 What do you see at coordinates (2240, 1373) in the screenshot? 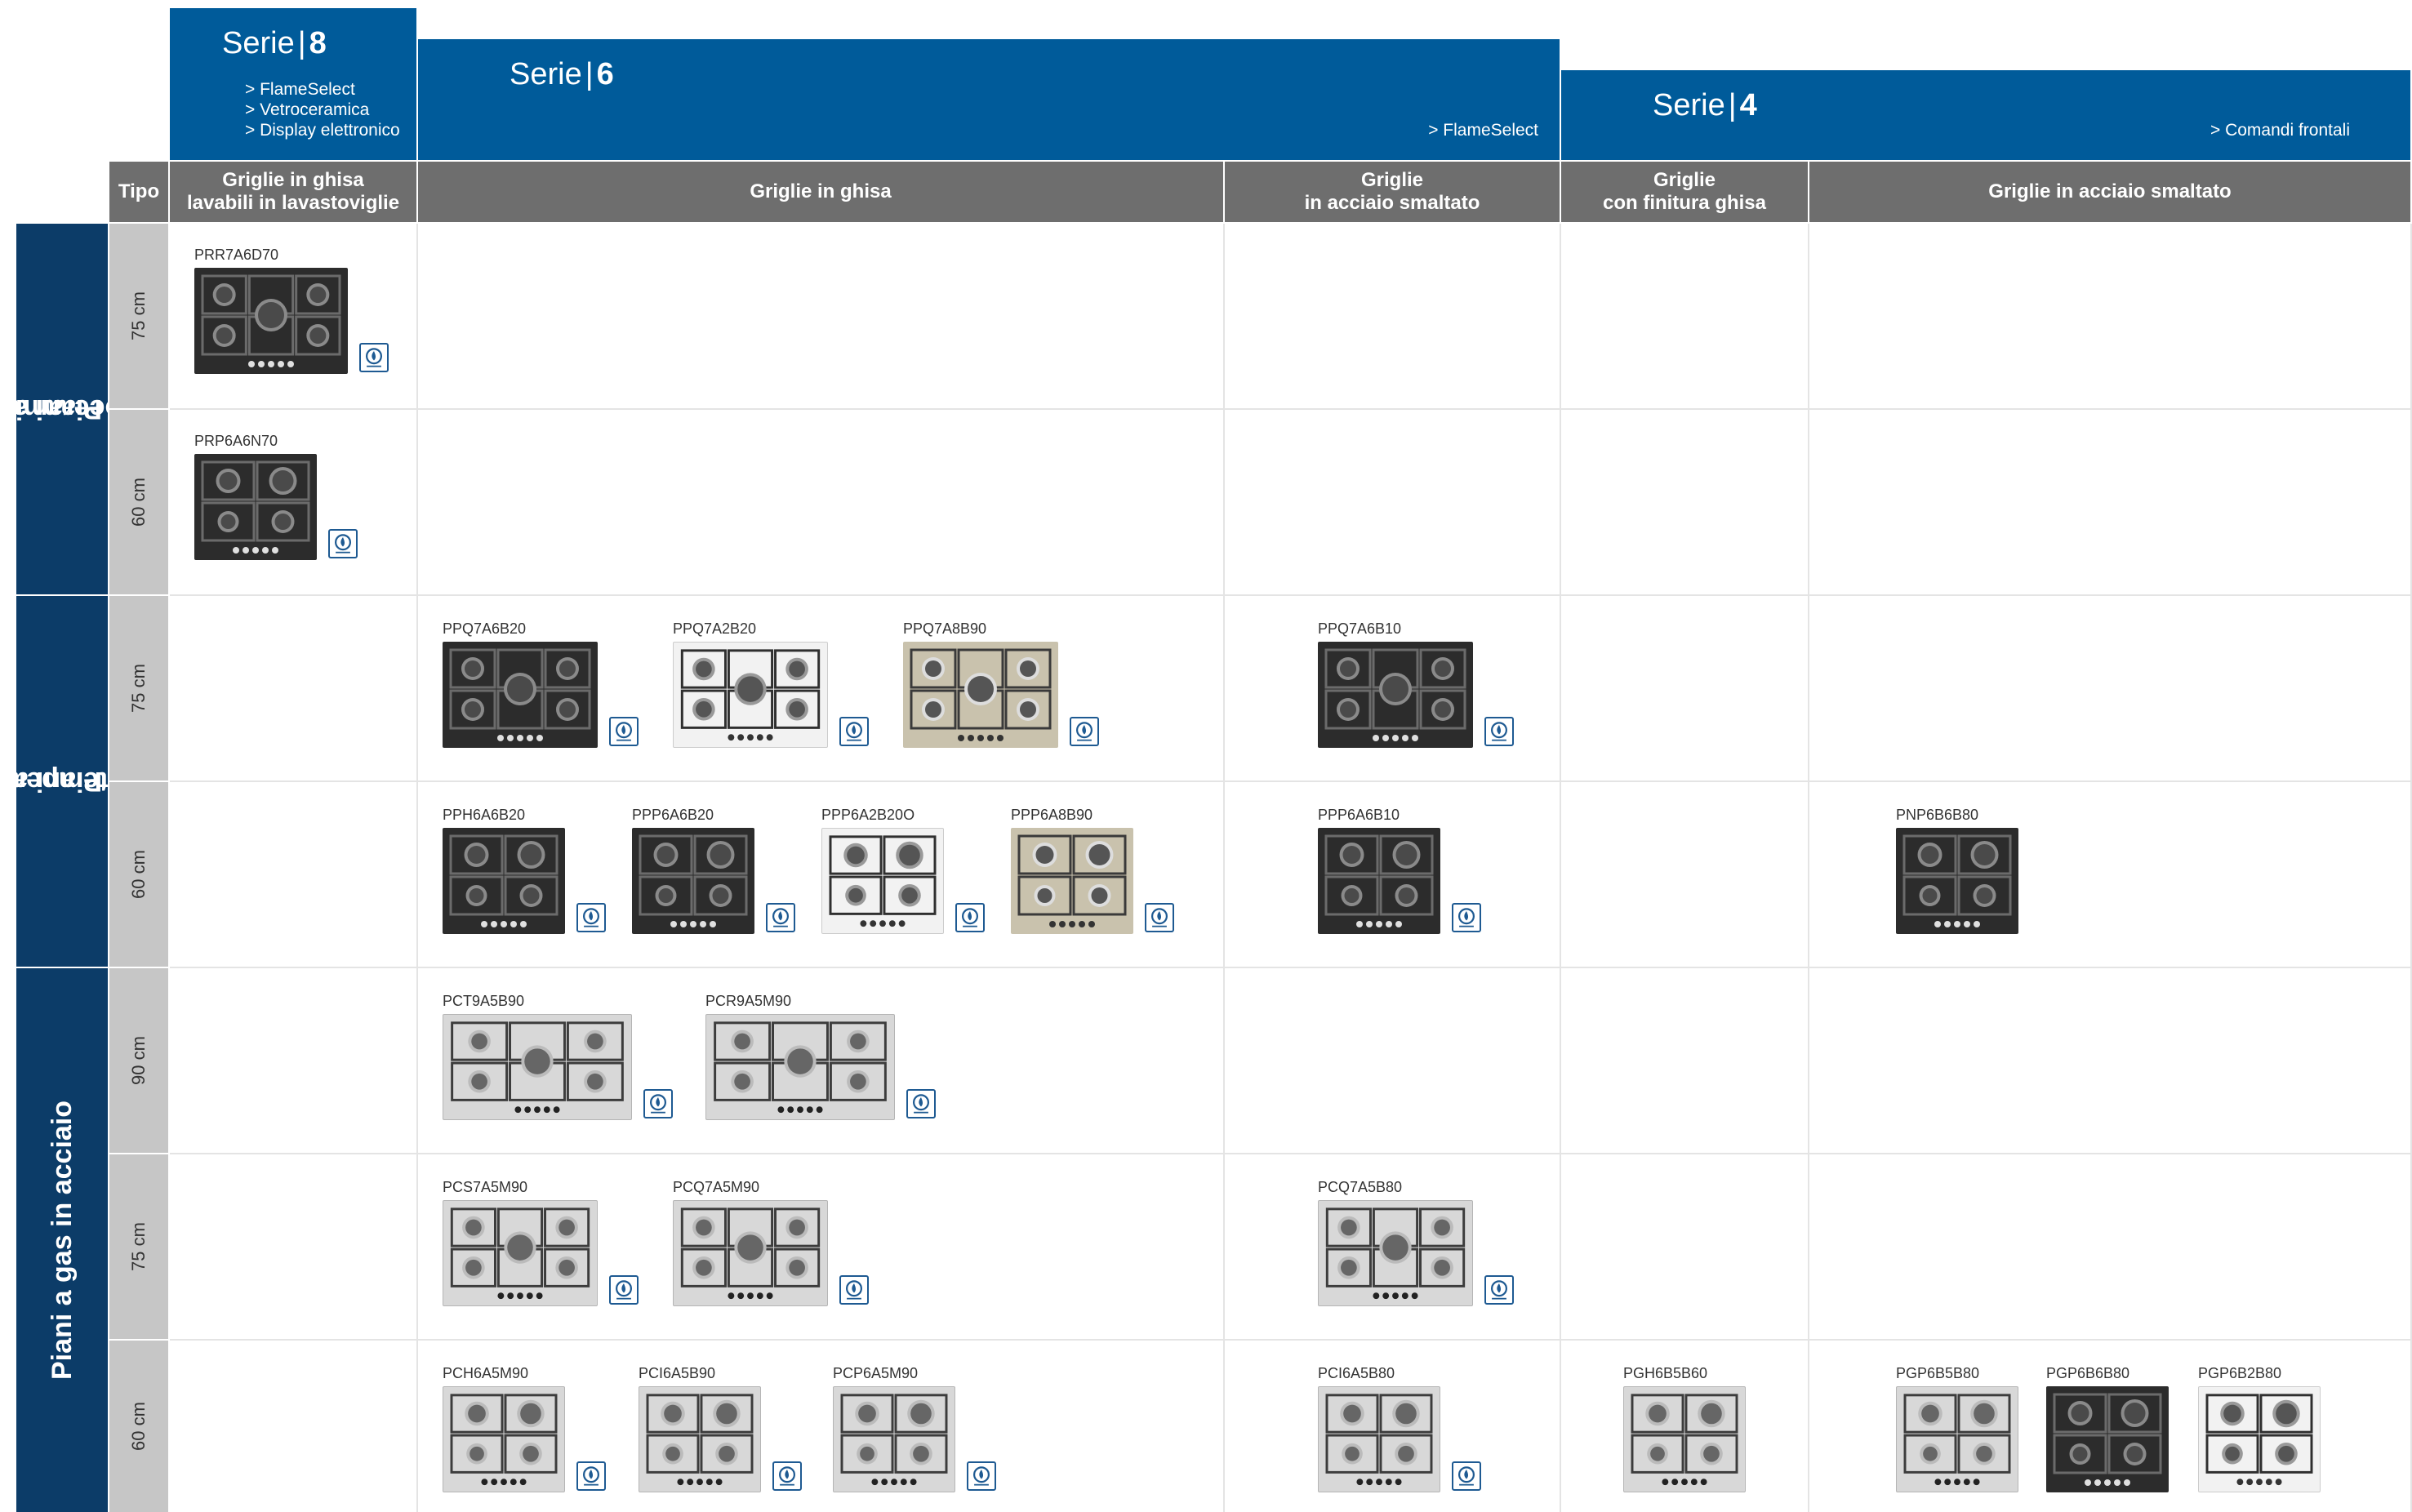
I see `product-code: PGP6B2B80` at bounding box center [2240, 1373].